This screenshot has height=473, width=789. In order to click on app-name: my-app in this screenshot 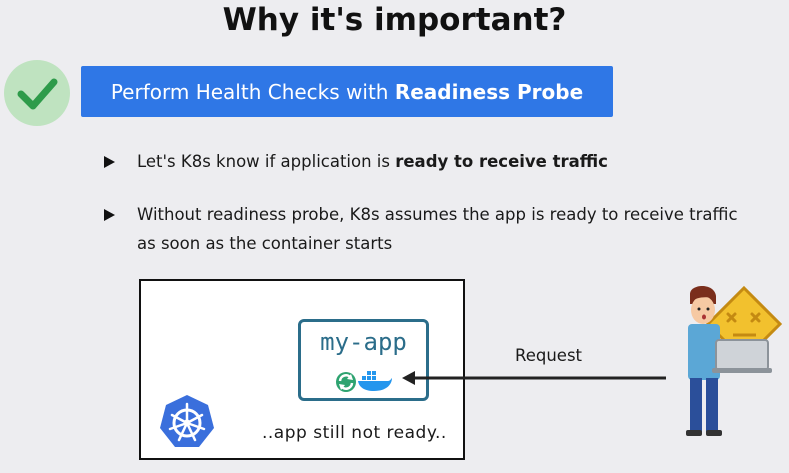, I will do `click(363, 342)`.